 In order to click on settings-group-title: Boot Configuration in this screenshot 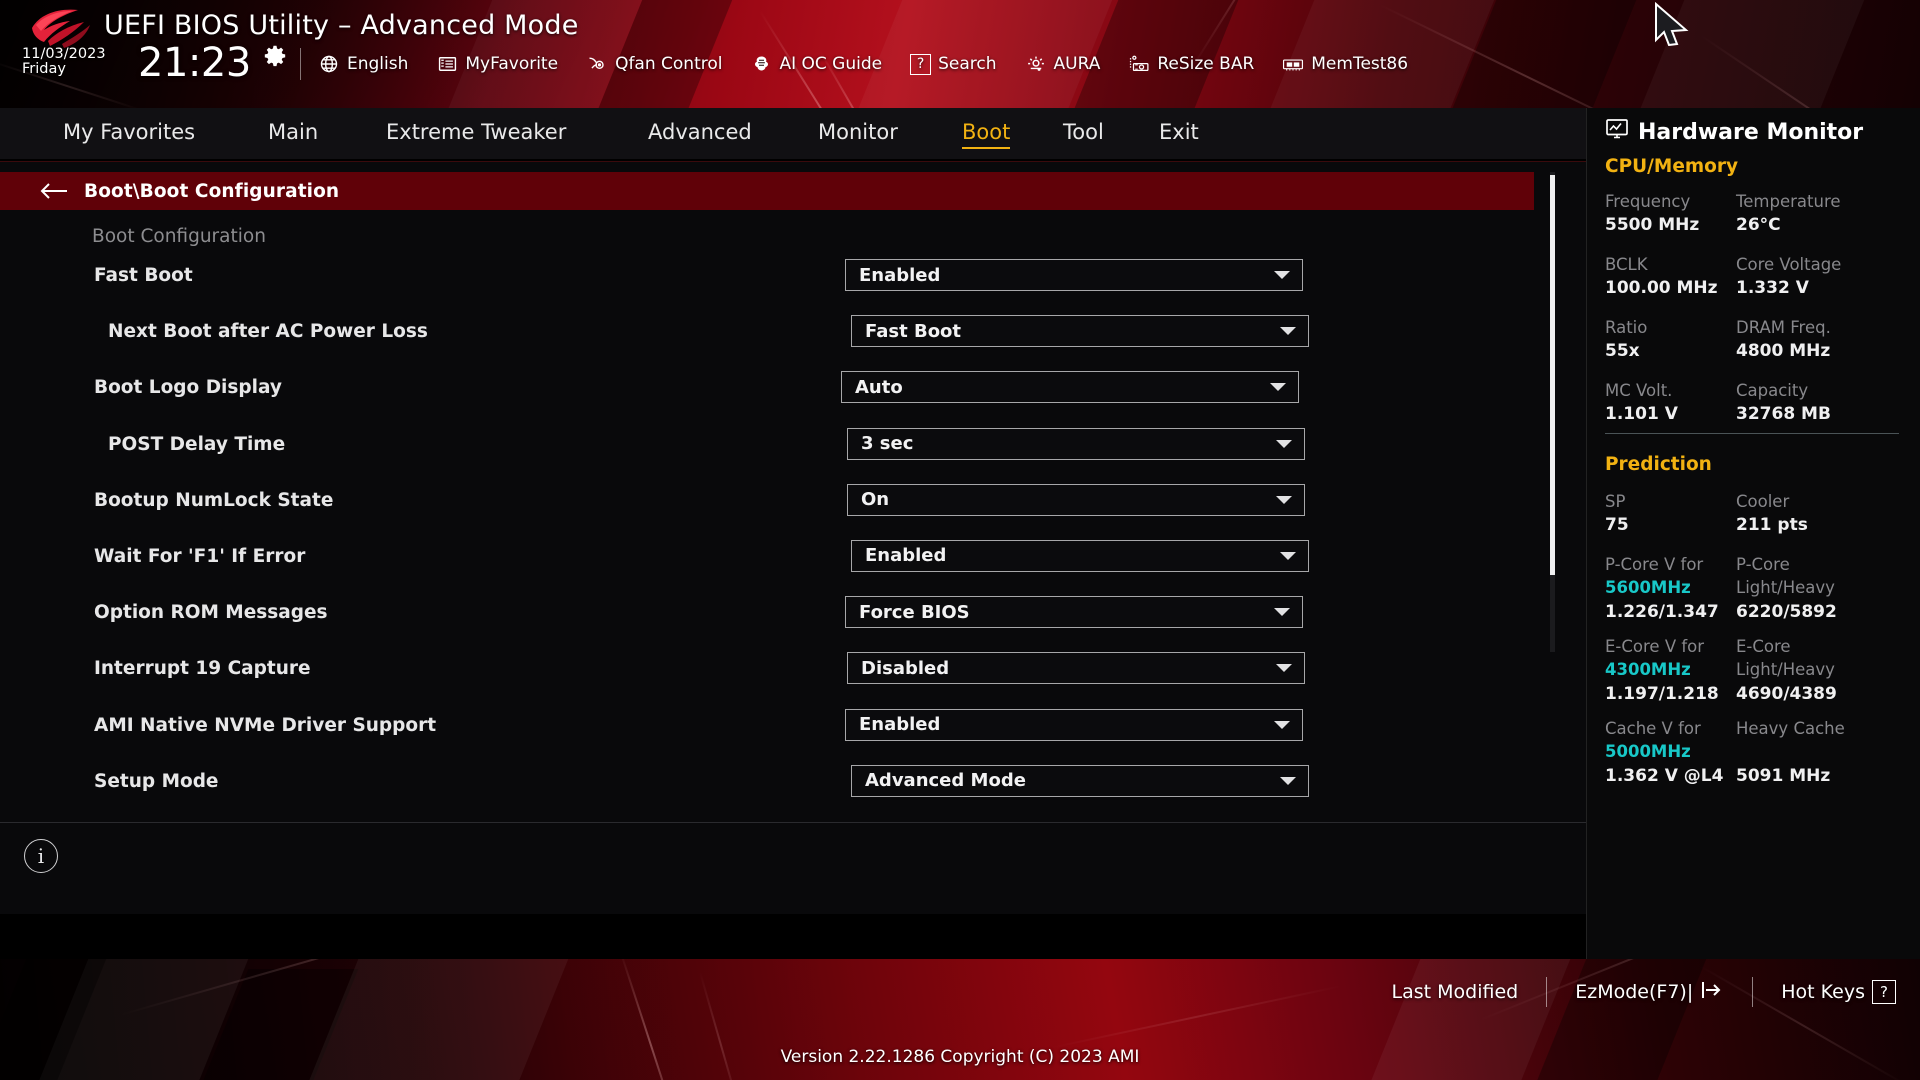, I will do `click(179, 236)`.